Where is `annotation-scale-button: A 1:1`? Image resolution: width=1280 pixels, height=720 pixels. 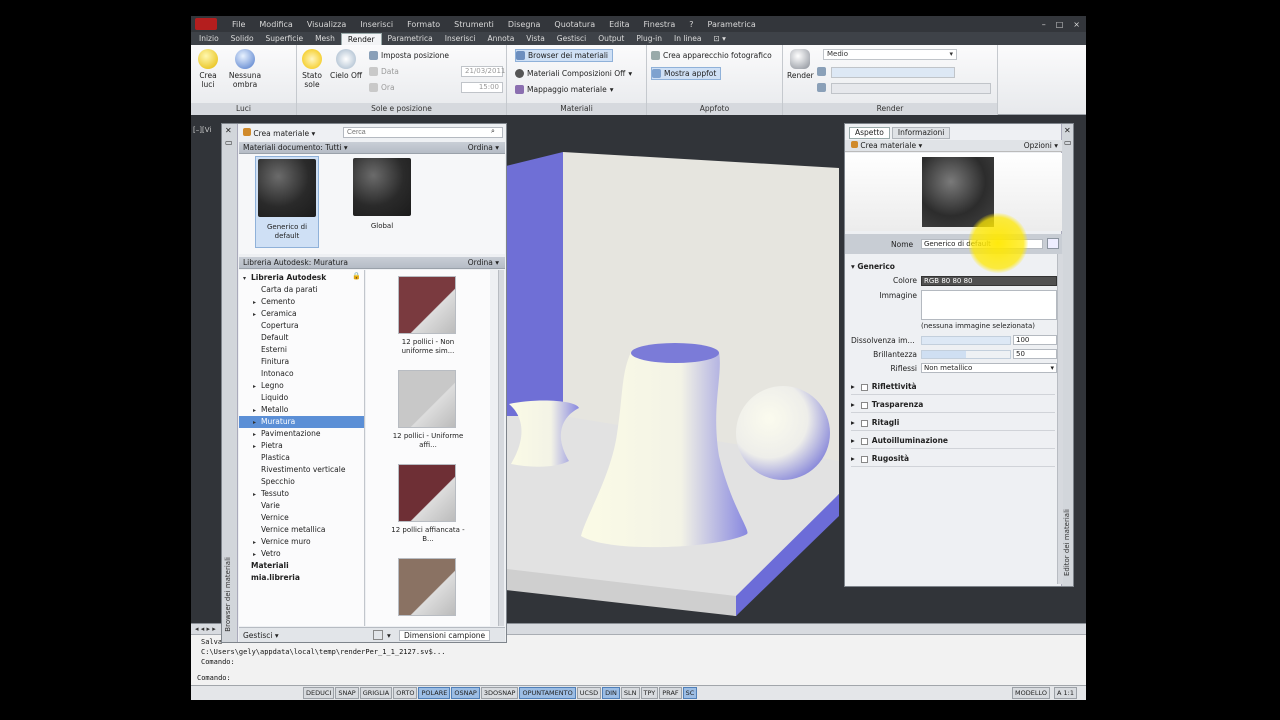 annotation-scale-button: A 1:1 is located at coordinates (1065, 693).